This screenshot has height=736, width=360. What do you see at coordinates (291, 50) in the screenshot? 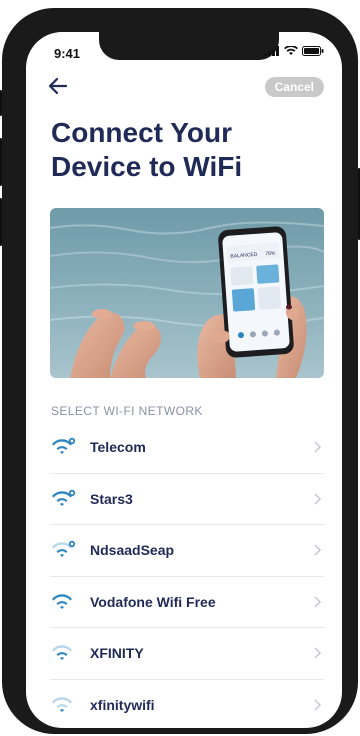
I see `wifi-status-icon` at bounding box center [291, 50].